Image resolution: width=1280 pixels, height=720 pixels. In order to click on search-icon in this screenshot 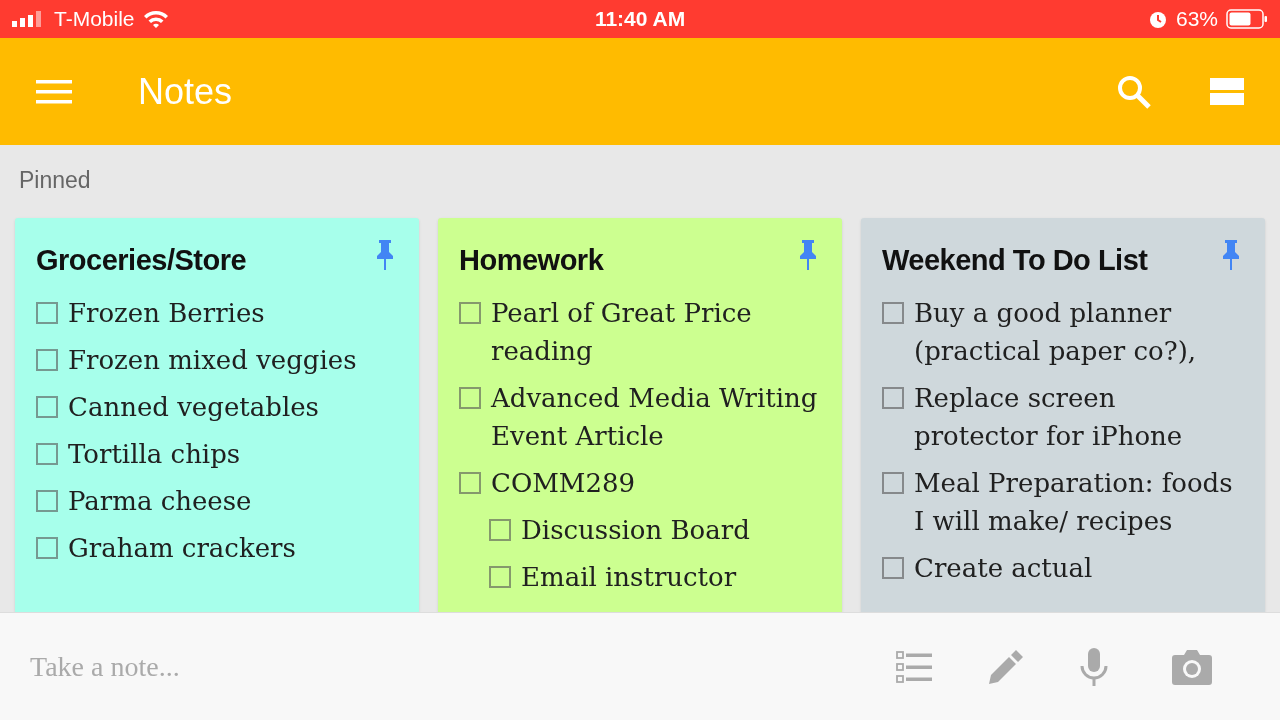, I will do `click(1134, 91)`.